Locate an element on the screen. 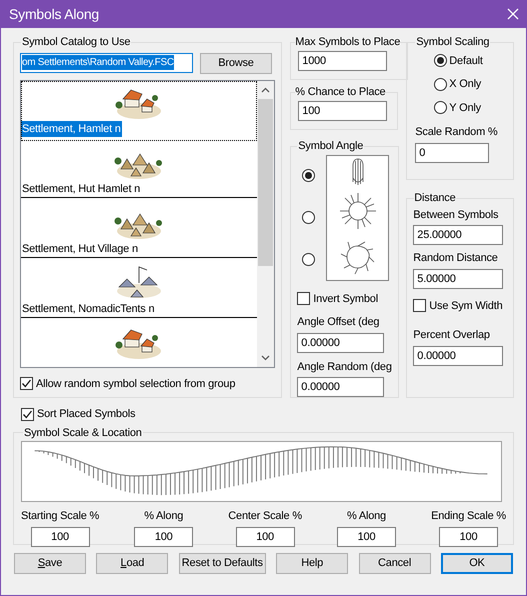  radio-label: Y Only is located at coordinates (465, 108).